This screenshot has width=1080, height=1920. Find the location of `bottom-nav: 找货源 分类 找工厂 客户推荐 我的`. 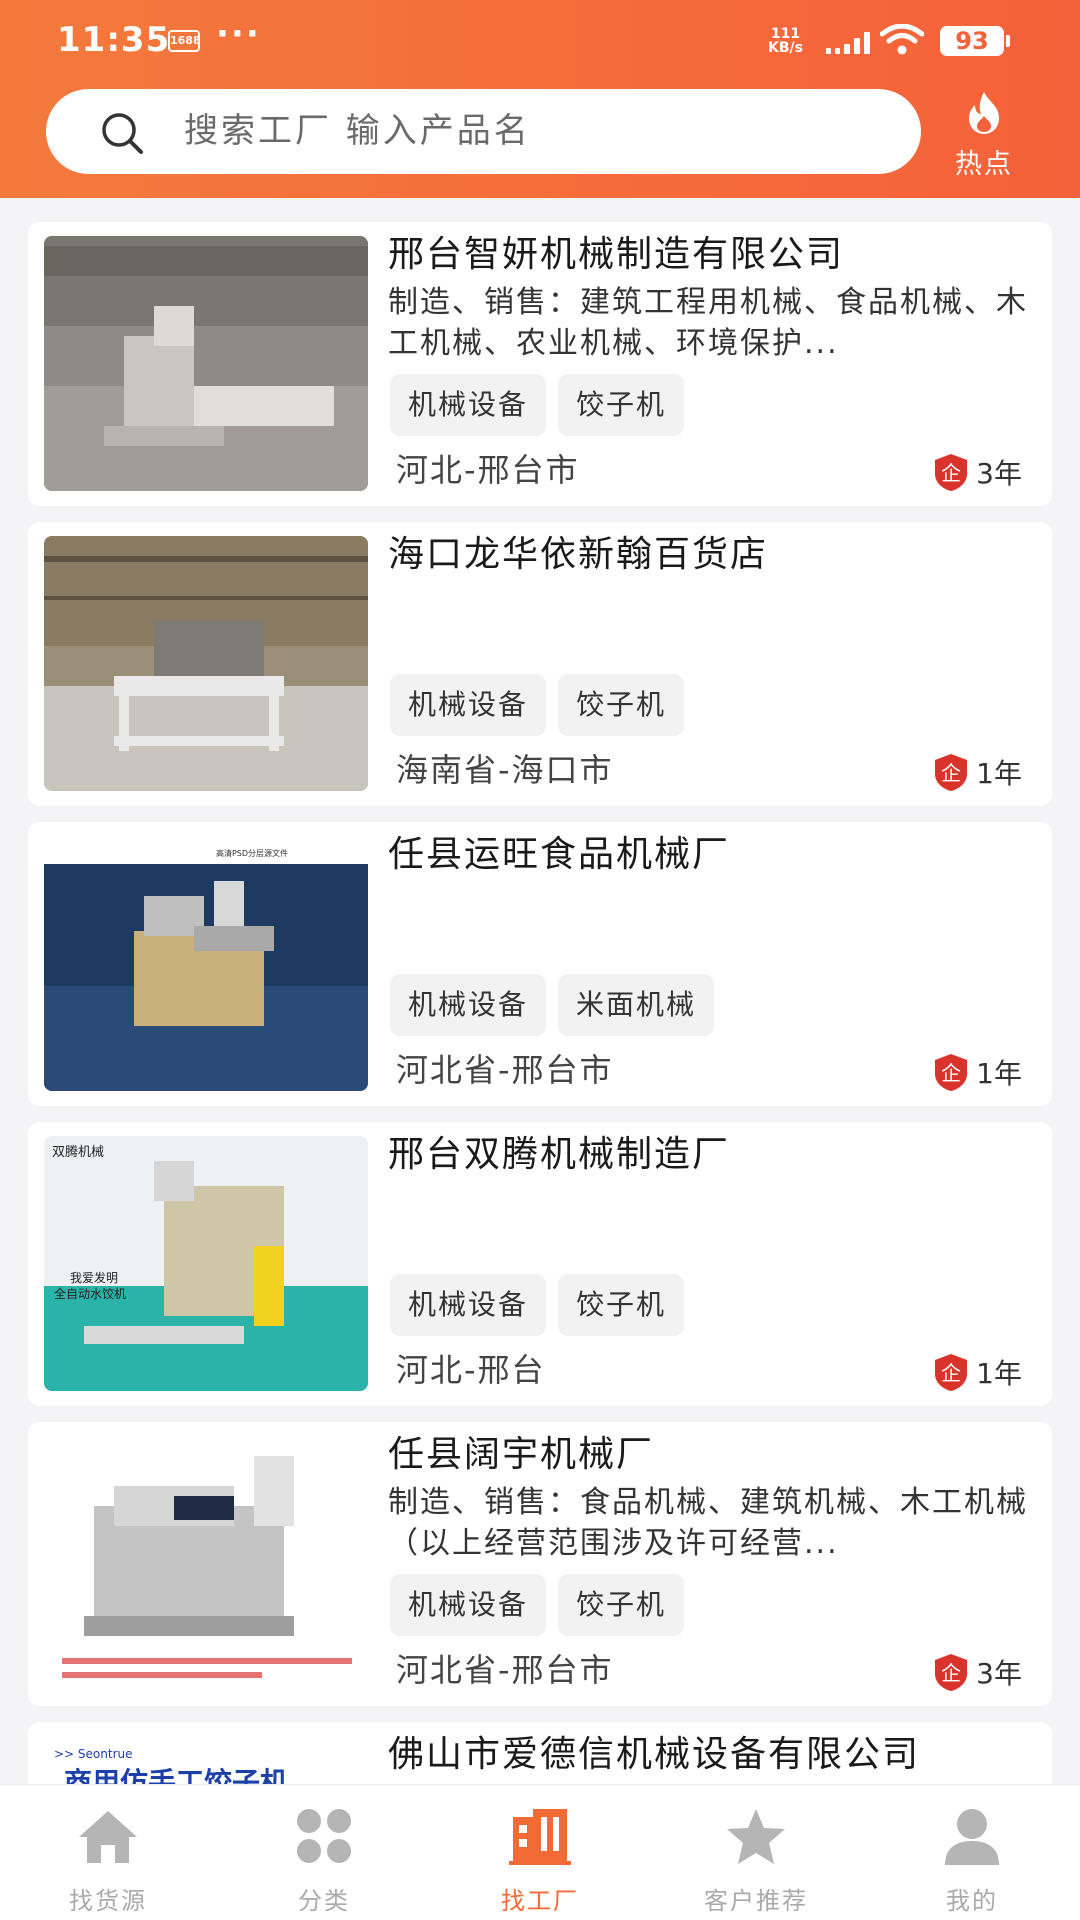

bottom-nav: 找货源 分类 找工厂 客户推荐 我的 is located at coordinates (540, 1852).